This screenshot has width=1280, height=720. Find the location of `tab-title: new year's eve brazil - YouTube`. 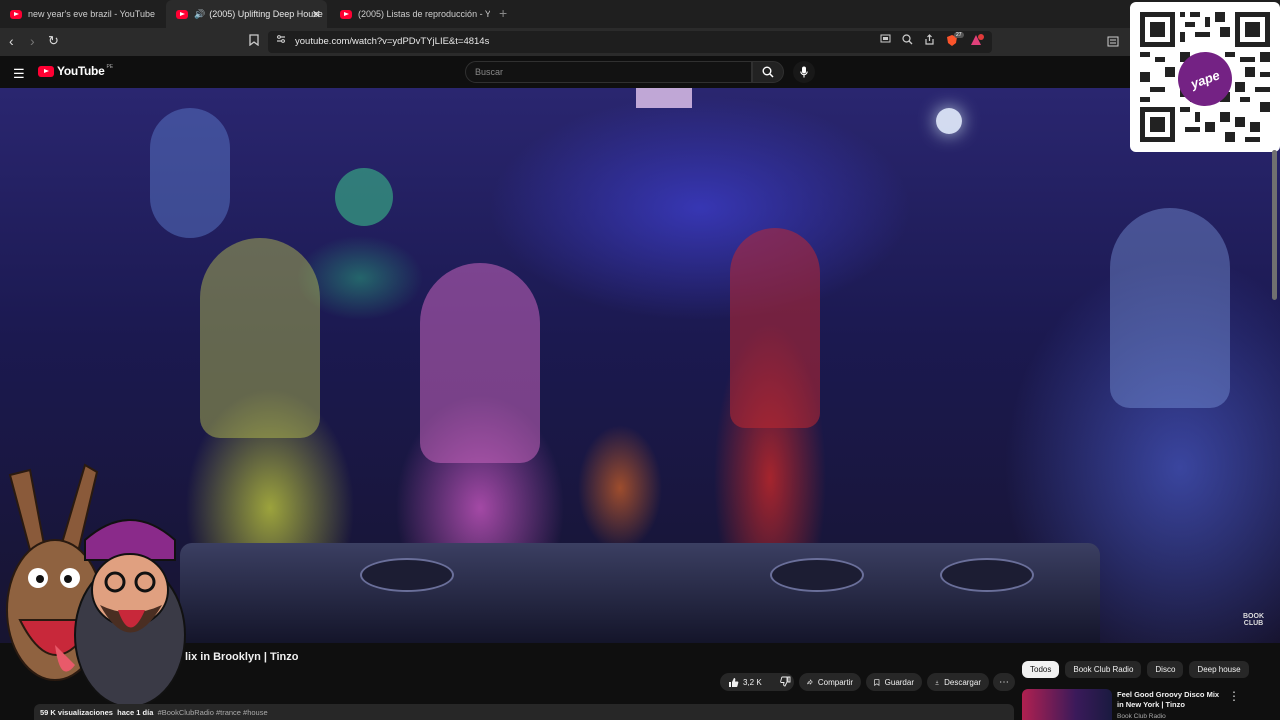

tab-title: new year's eve brazil - YouTube is located at coordinates (91, 14).